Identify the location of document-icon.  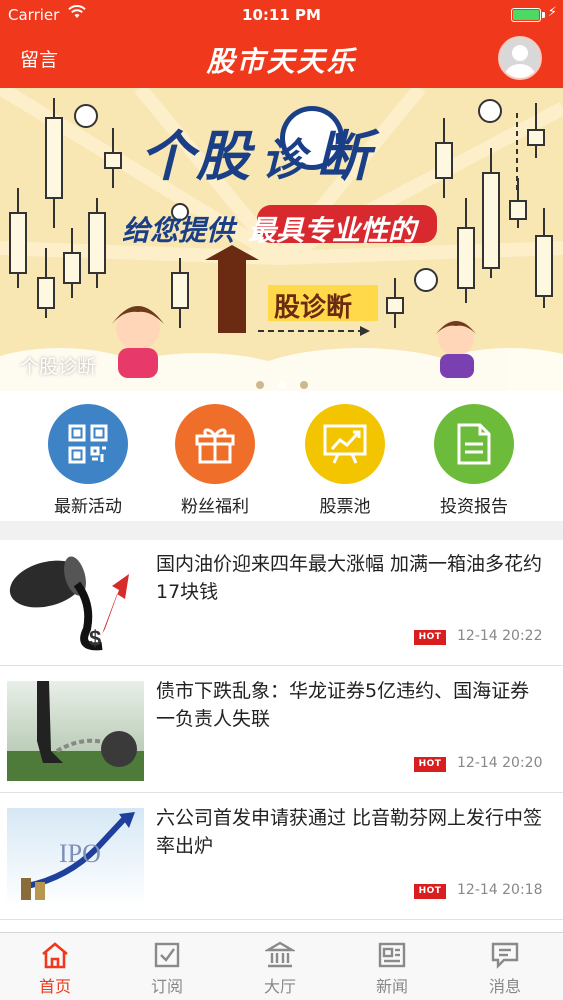
(474, 444).